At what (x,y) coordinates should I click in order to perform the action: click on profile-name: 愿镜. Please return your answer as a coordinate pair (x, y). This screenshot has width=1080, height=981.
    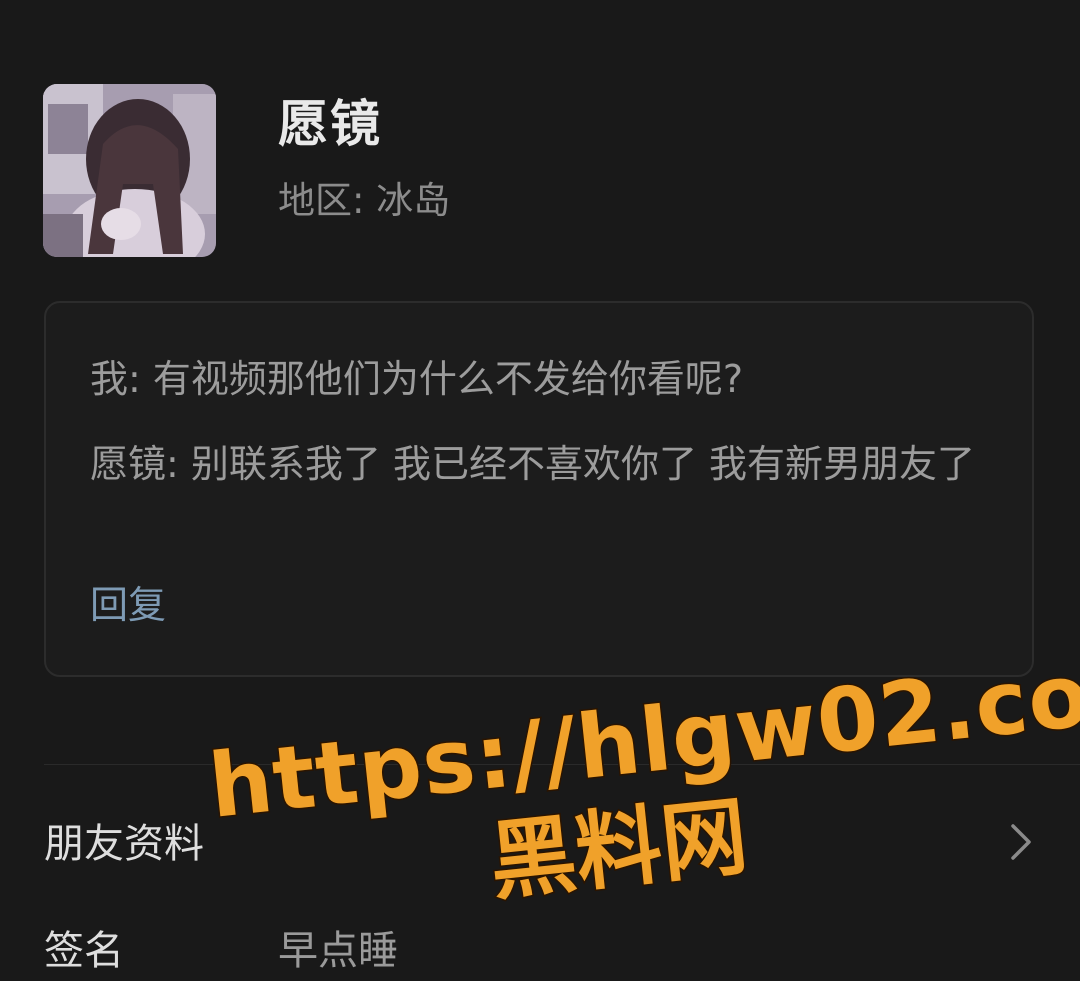
    Looking at the image, I should click on (330, 124).